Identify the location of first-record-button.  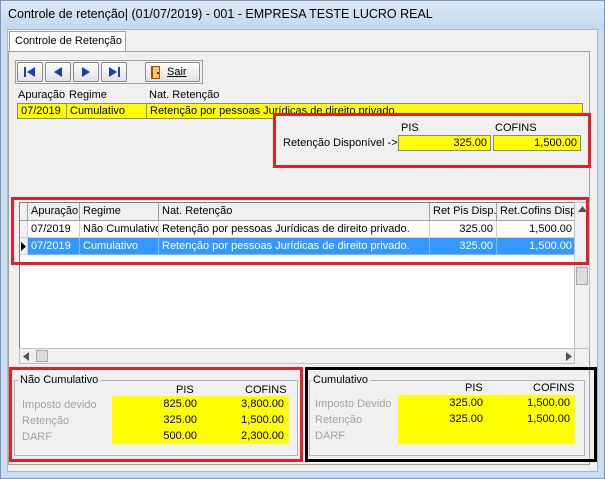
(30, 72).